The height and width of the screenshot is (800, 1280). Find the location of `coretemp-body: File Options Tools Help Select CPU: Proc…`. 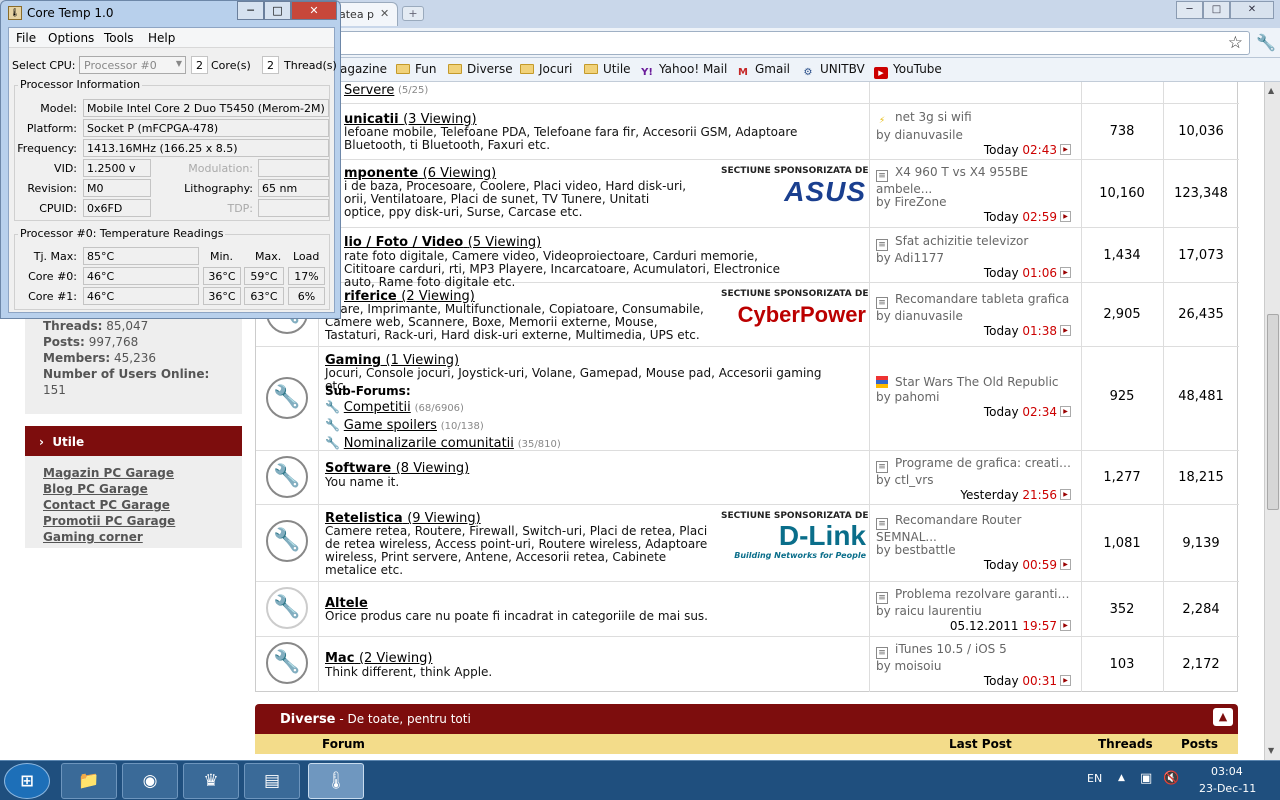

coretemp-body: File Options Tools Help Select CPU: Proc… is located at coordinates (172, 170).